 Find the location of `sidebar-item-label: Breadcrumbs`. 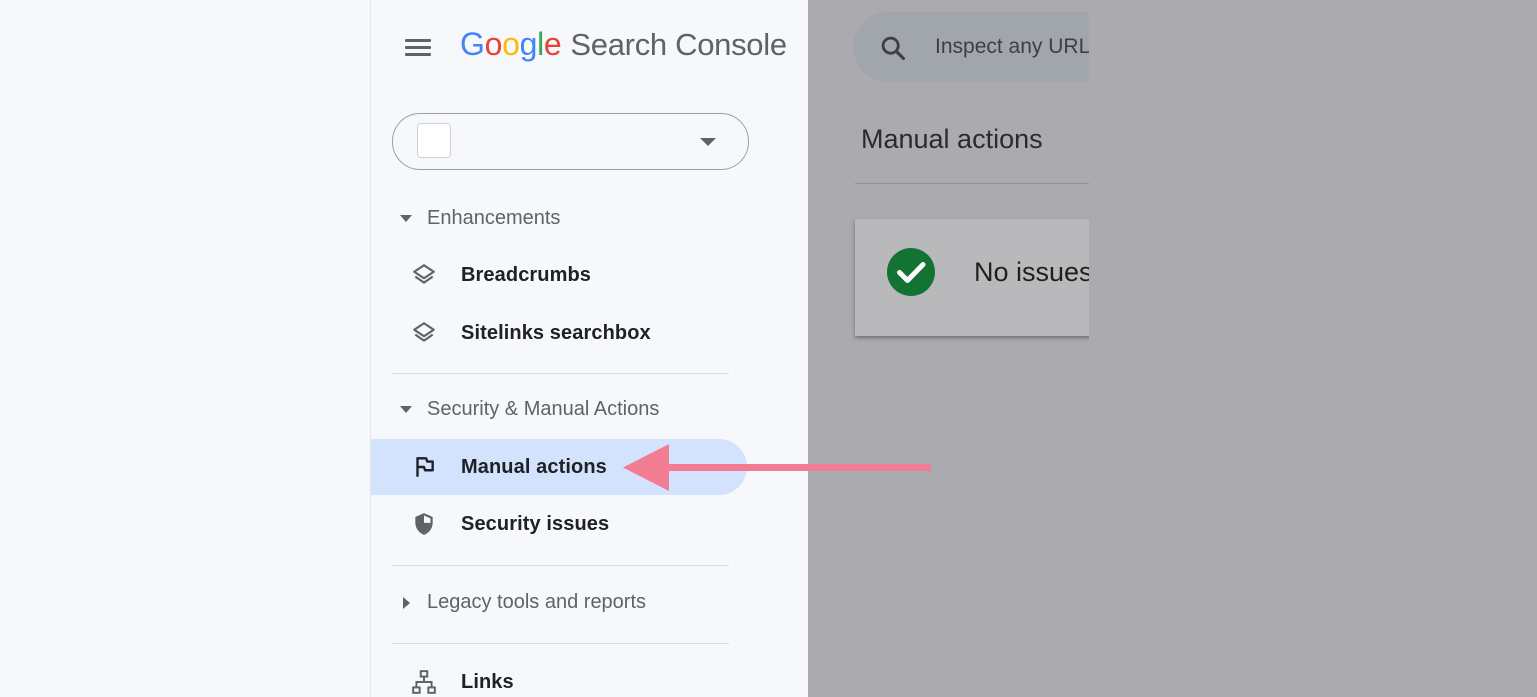

sidebar-item-label: Breadcrumbs is located at coordinates (526, 274).